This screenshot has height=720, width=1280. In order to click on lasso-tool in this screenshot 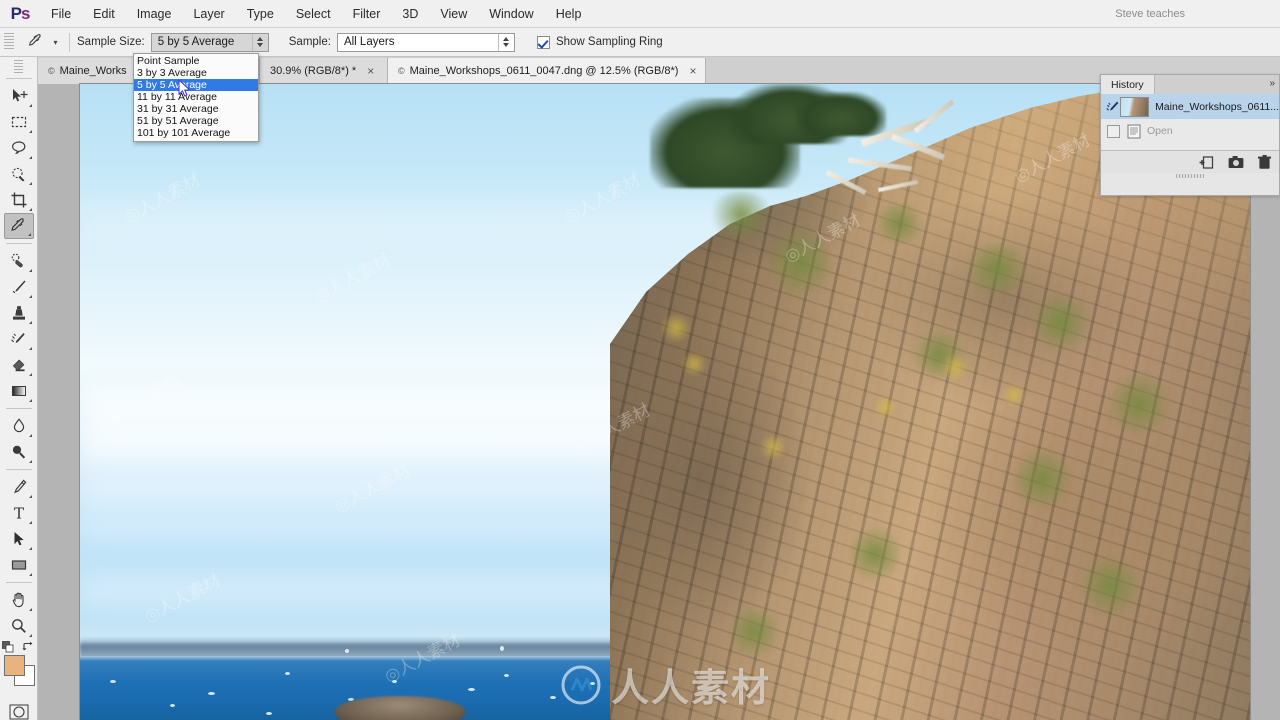, I will do `click(19, 148)`.